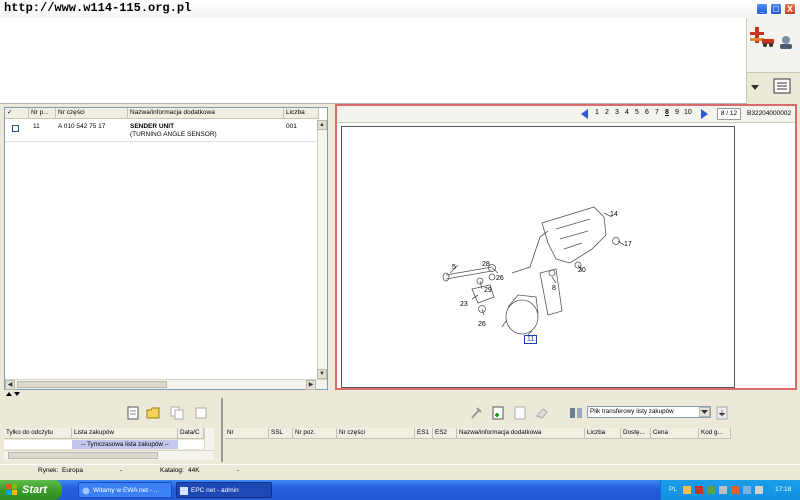  What do you see at coordinates (486, 264) in the screenshot?
I see `callout-28: 28` at bounding box center [486, 264].